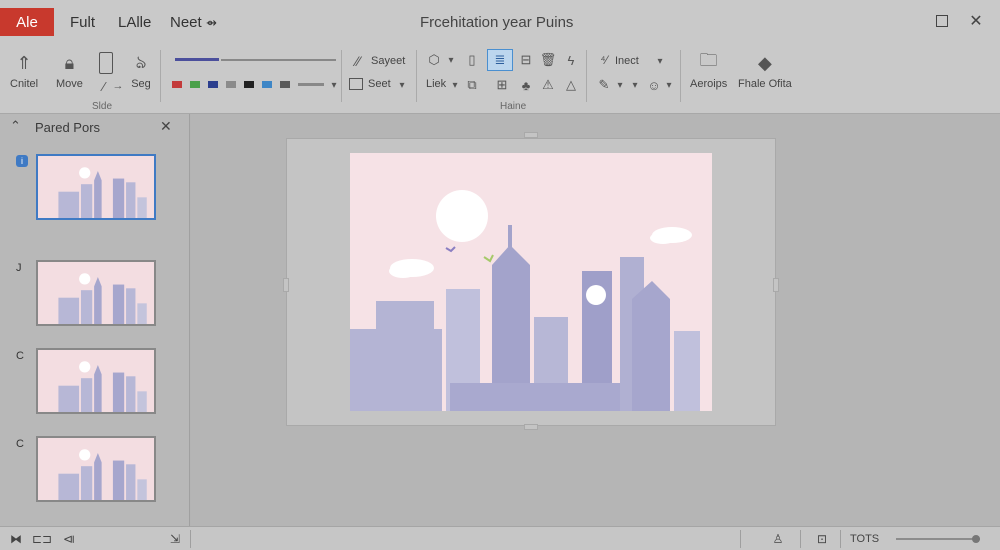  I want to click on notes-icon: ⇲, so click(175, 539).